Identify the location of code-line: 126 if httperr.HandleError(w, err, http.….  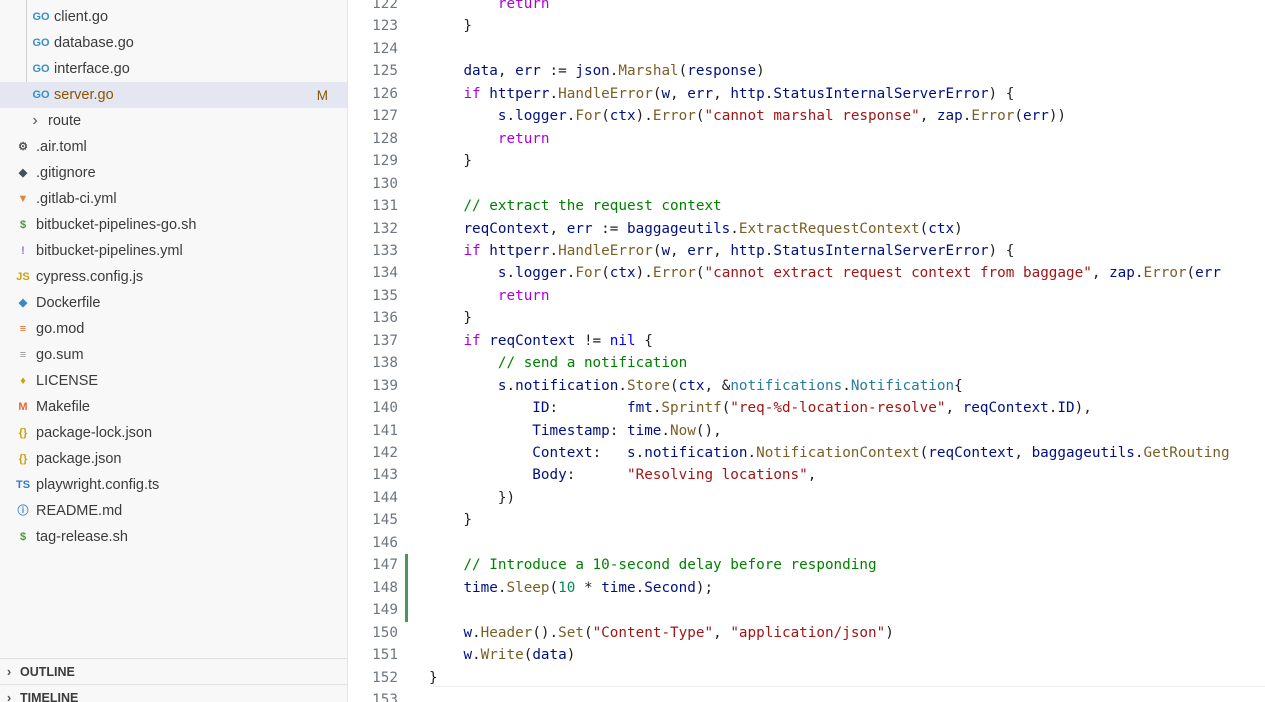
(806, 94).